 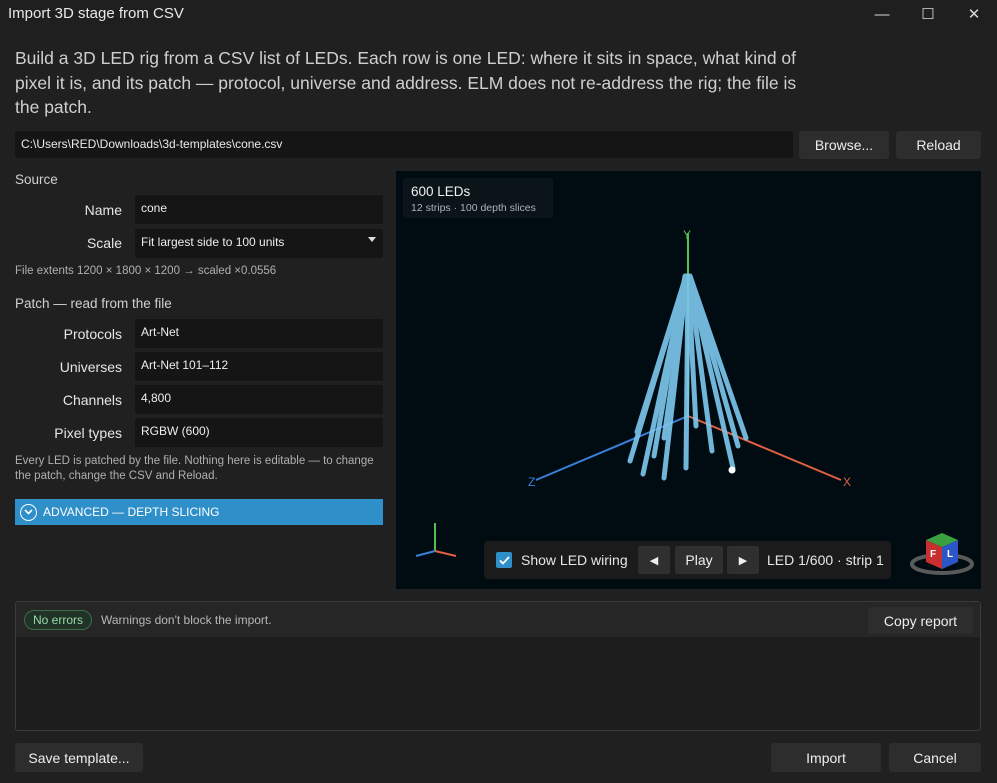 What do you see at coordinates (699, 560) in the screenshot?
I see `play-button: Play` at bounding box center [699, 560].